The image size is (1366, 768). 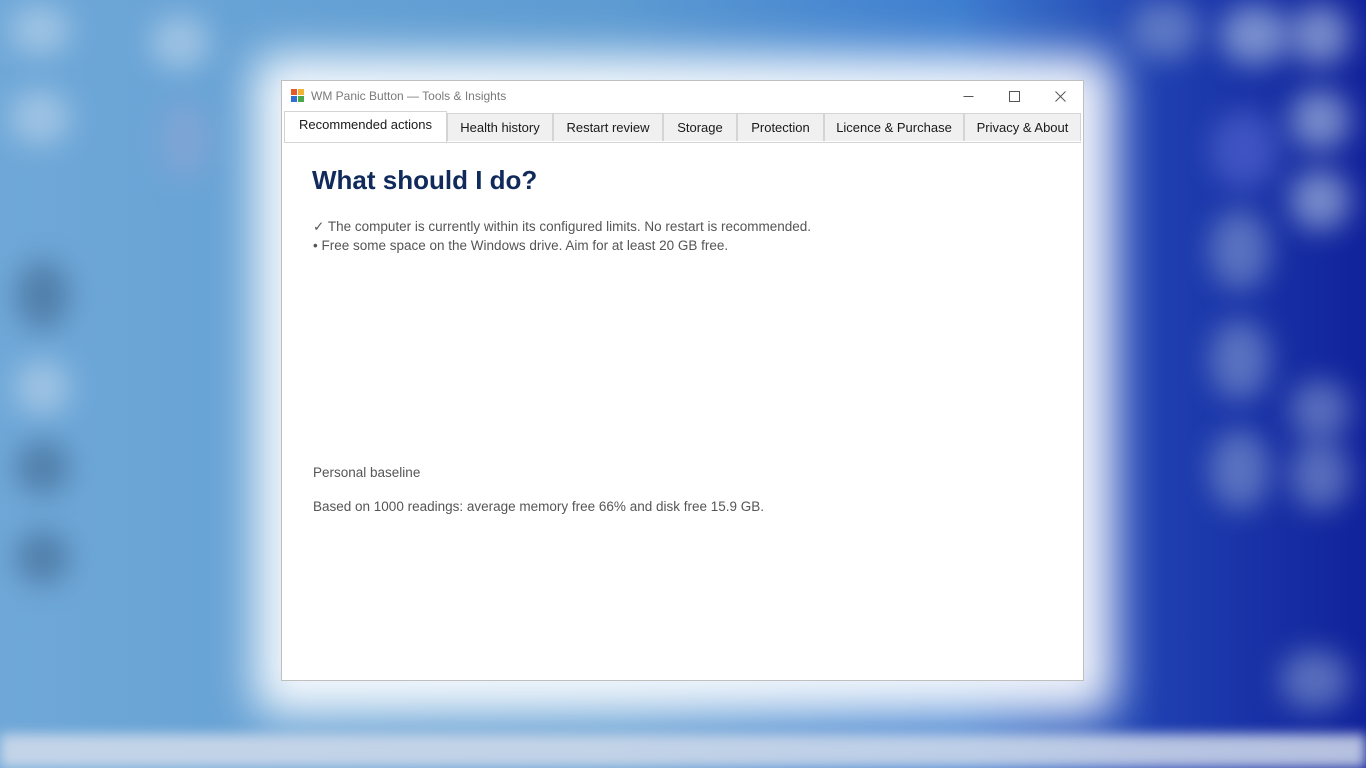 I want to click on page-title: What should I do?, so click(x=425, y=180).